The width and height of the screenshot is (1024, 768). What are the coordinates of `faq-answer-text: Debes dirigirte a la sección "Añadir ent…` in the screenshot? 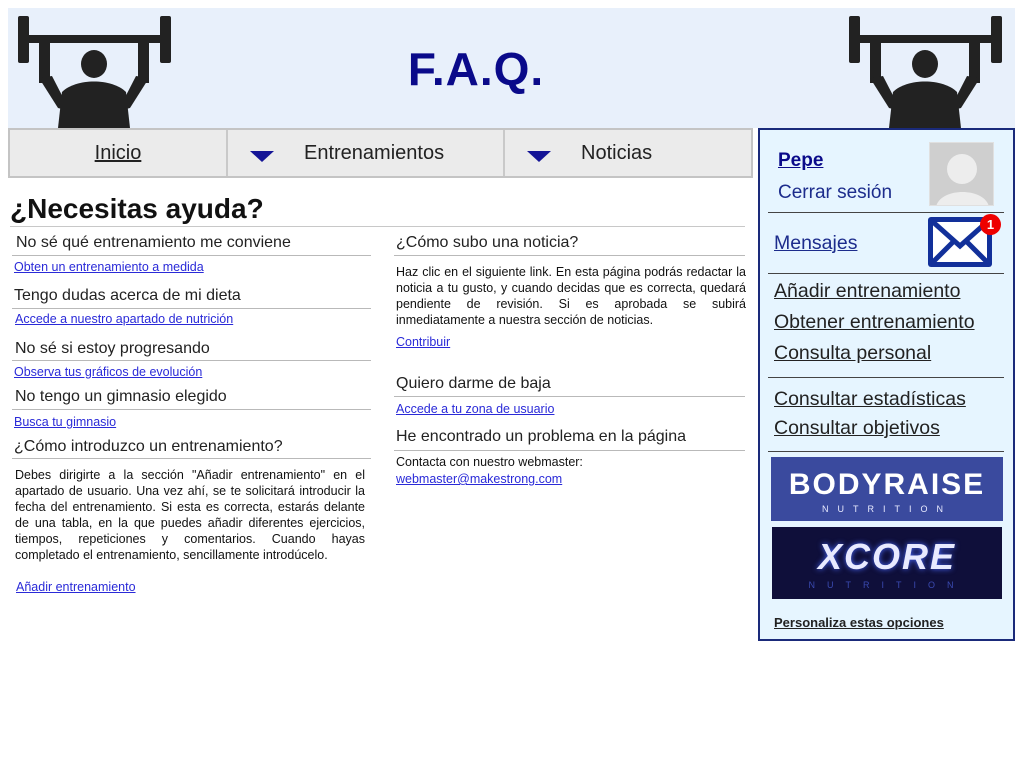 It's located at (190, 515).